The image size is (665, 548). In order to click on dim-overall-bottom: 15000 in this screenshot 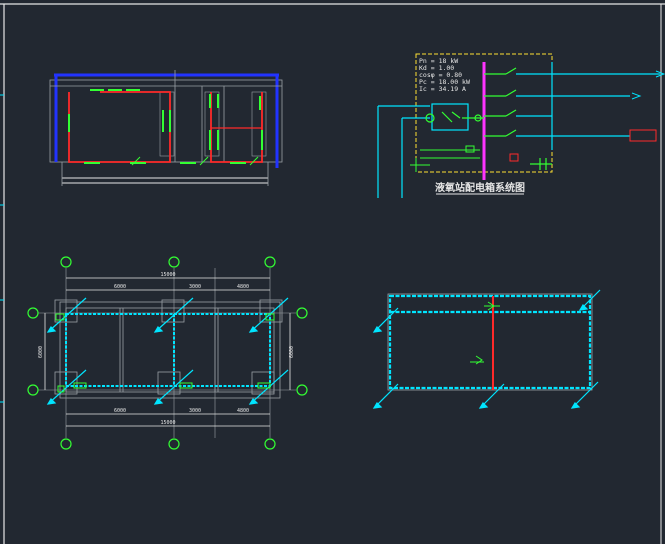, I will do `click(167, 423)`.